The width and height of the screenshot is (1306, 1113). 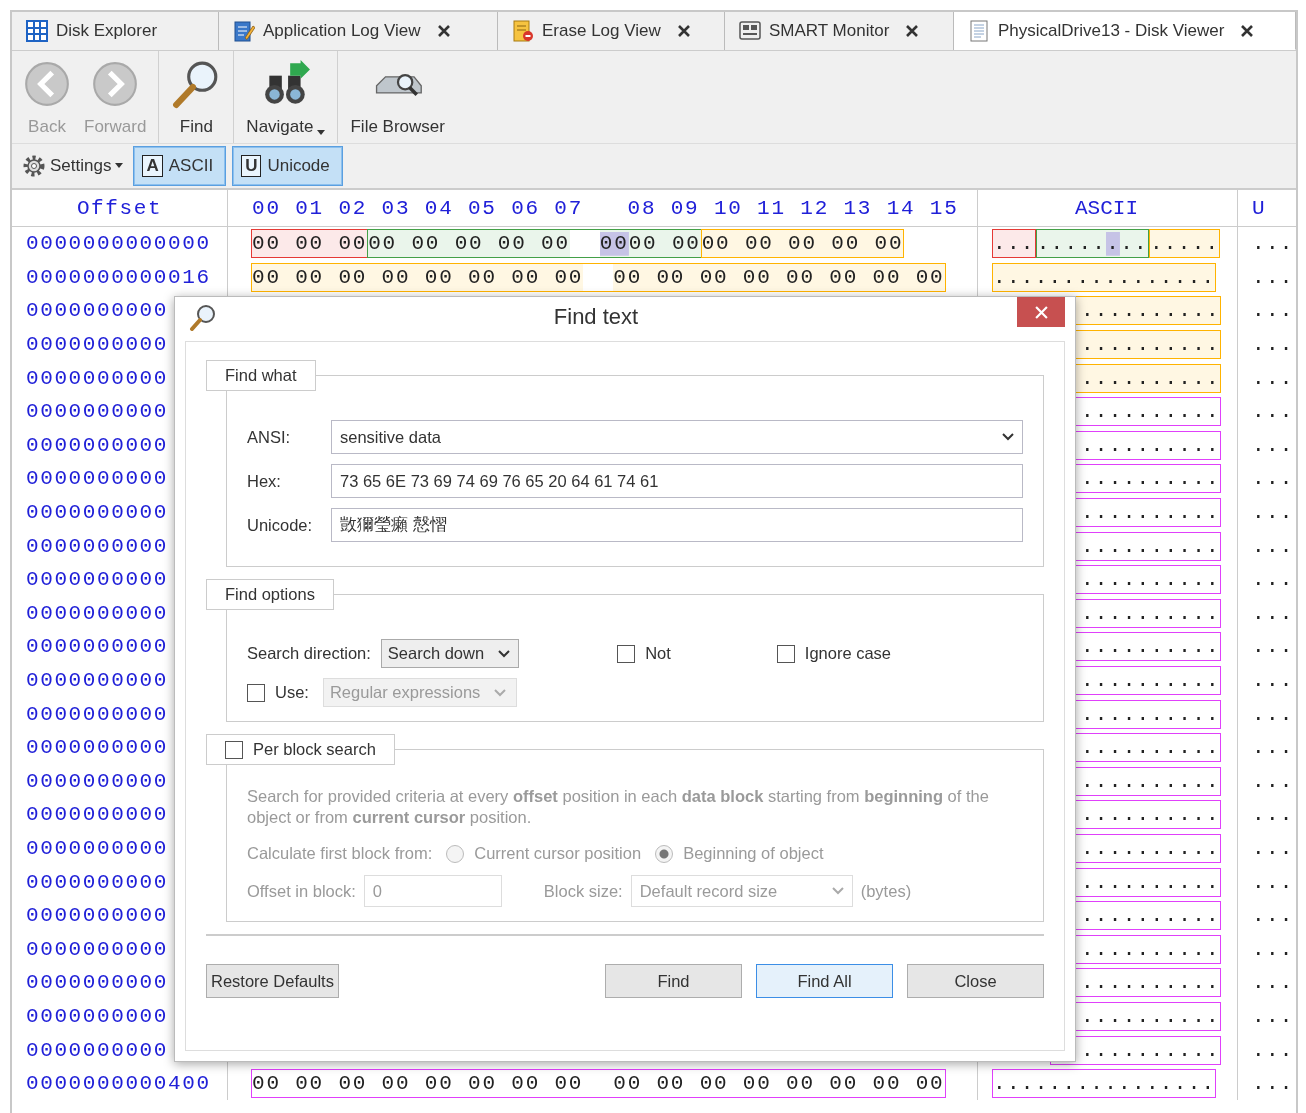 I want to click on description-text: Search for provided criteria at every offset position in each data block starting from beginning of the object or from current cursor position., so click(x=618, y=807).